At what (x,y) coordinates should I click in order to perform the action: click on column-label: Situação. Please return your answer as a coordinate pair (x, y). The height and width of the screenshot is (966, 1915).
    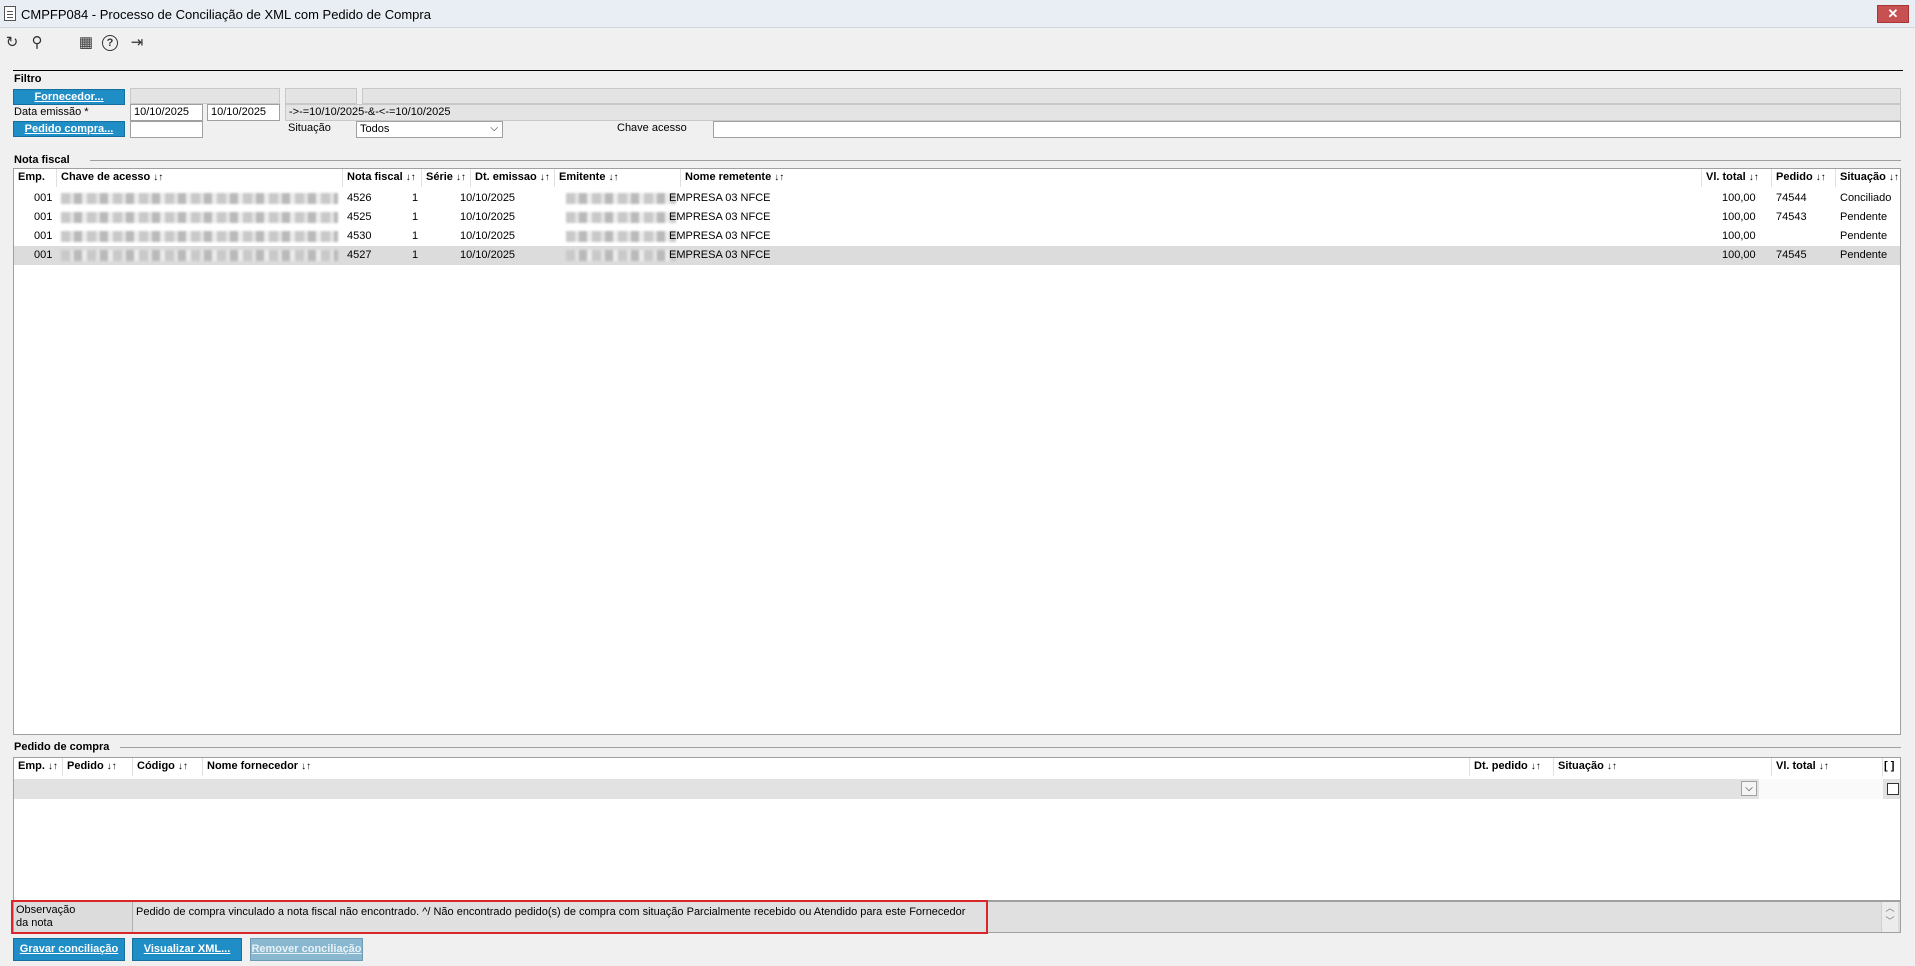
    Looking at the image, I should click on (1581, 766).